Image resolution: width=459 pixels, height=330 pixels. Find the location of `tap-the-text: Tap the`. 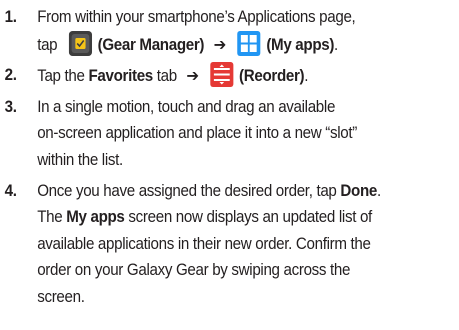

tap-the-text: Tap the is located at coordinates (61, 76).